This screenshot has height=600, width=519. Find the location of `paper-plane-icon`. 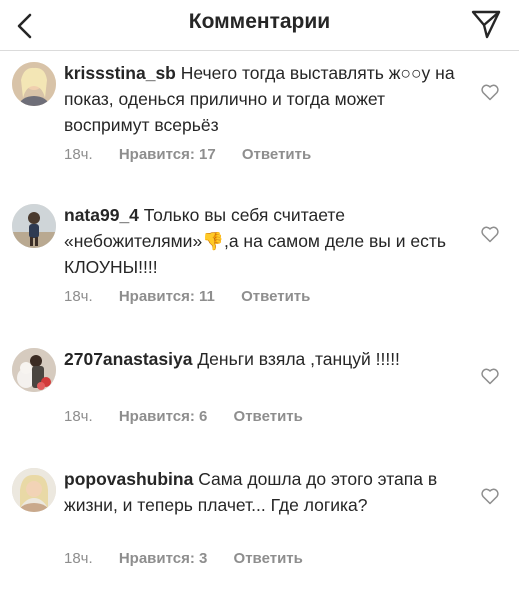

paper-plane-icon is located at coordinates (486, 24).